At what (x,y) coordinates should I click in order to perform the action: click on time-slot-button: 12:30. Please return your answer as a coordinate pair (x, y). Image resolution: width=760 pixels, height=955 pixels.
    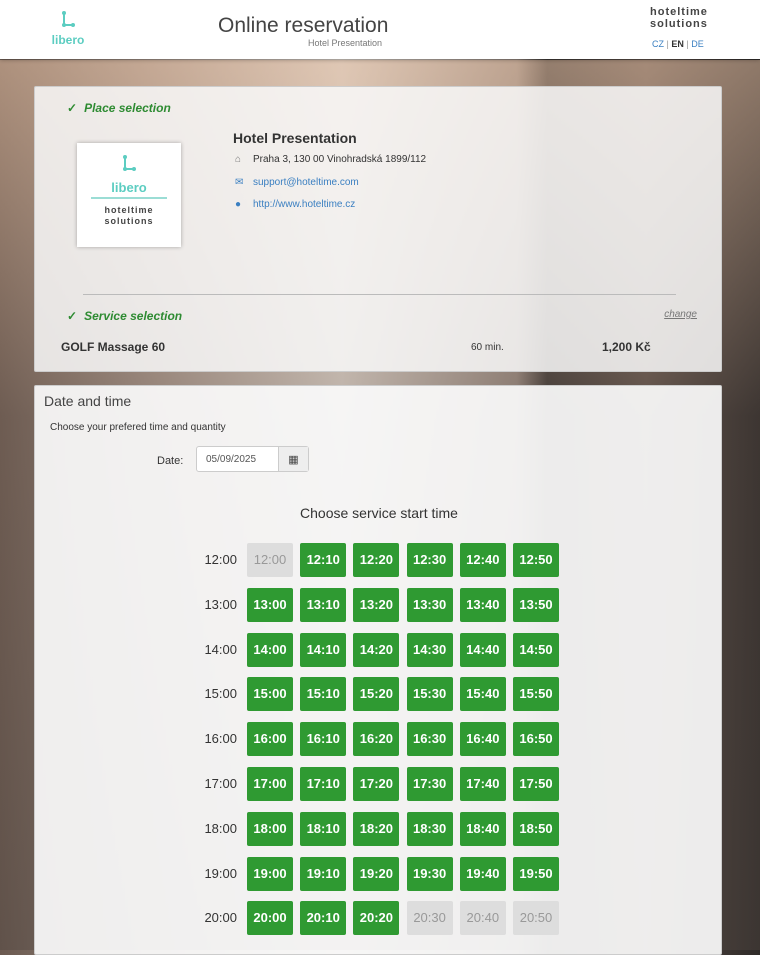
    Looking at the image, I should click on (429, 560).